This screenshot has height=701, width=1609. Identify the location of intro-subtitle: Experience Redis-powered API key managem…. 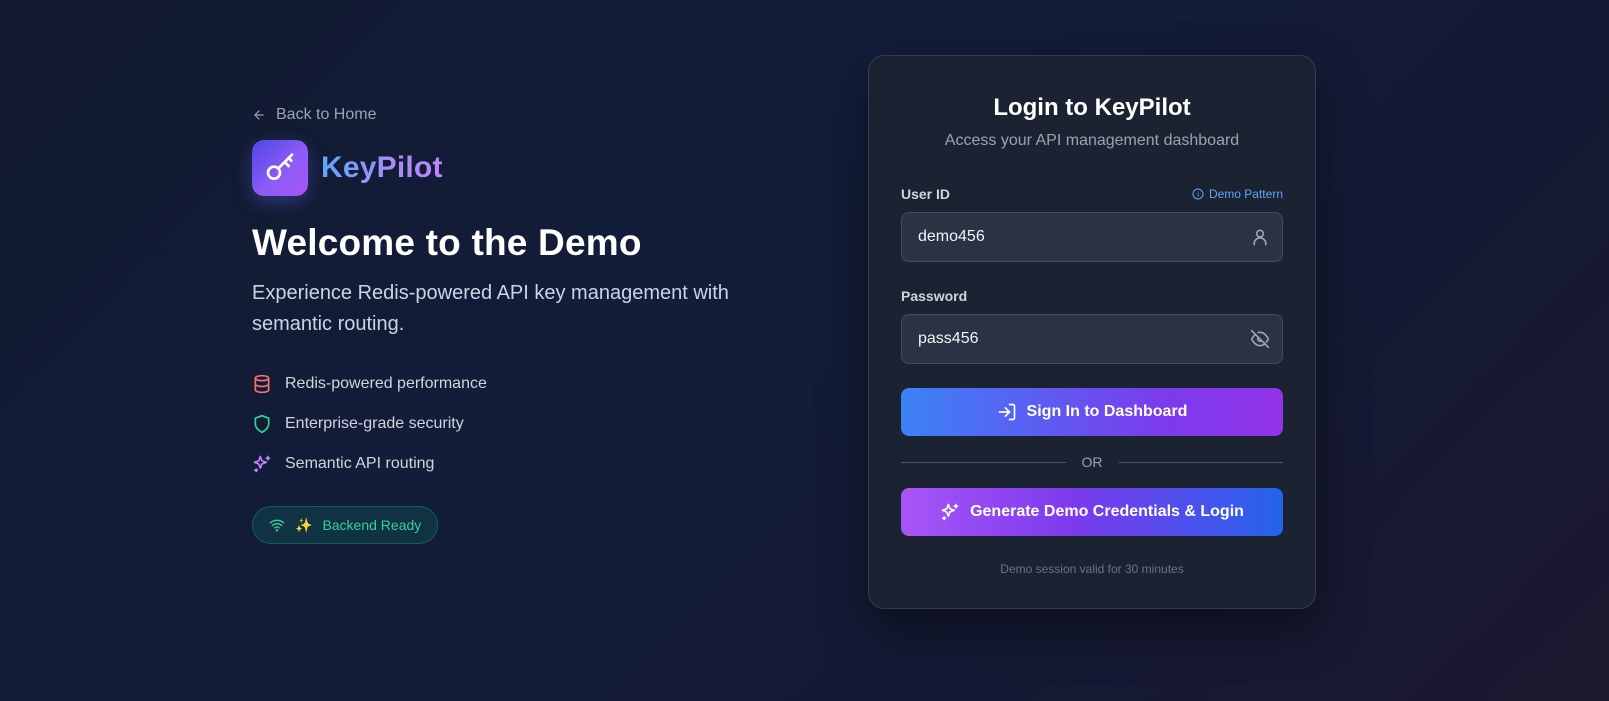
(490, 308).